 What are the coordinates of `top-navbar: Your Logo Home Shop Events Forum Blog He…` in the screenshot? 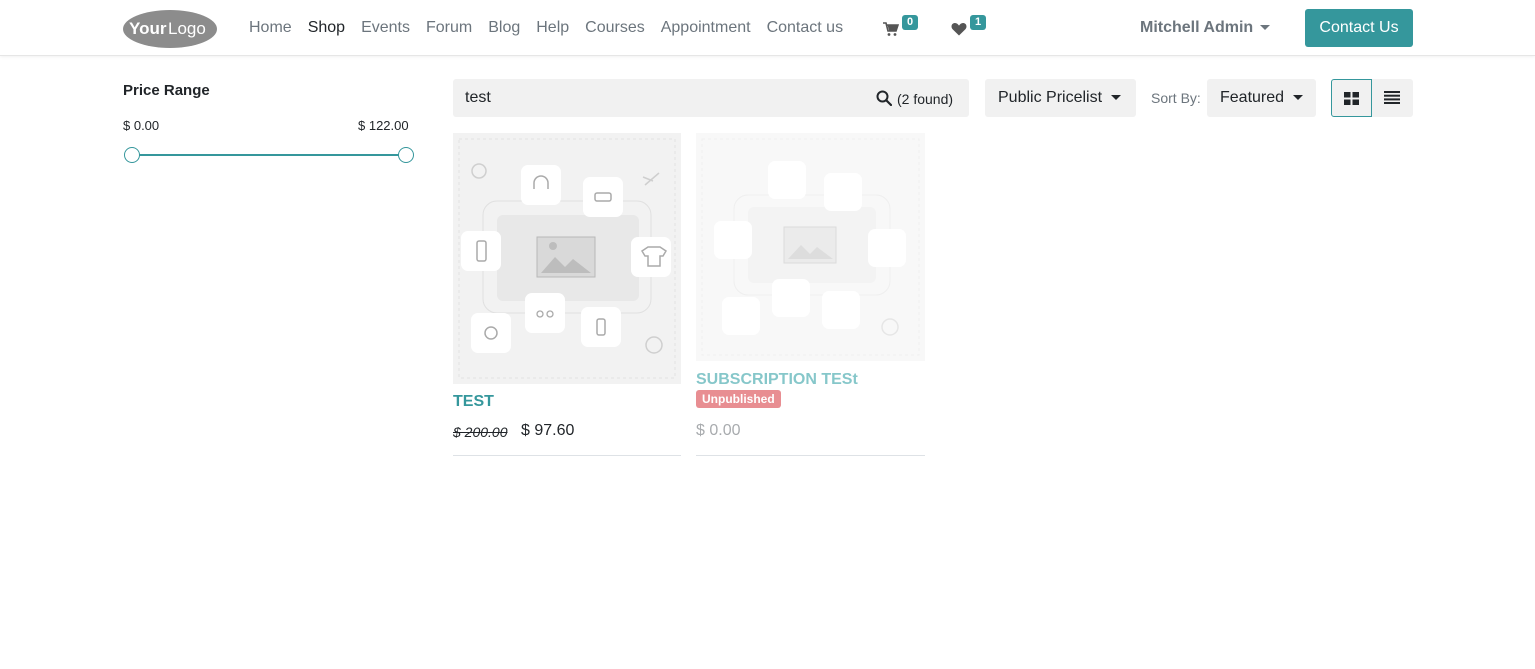 It's located at (767, 28).